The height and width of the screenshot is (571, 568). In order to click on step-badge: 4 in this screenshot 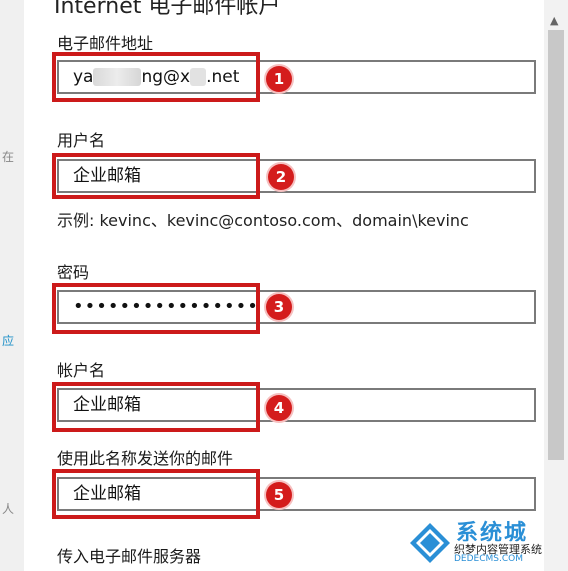, I will do `click(279, 408)`.